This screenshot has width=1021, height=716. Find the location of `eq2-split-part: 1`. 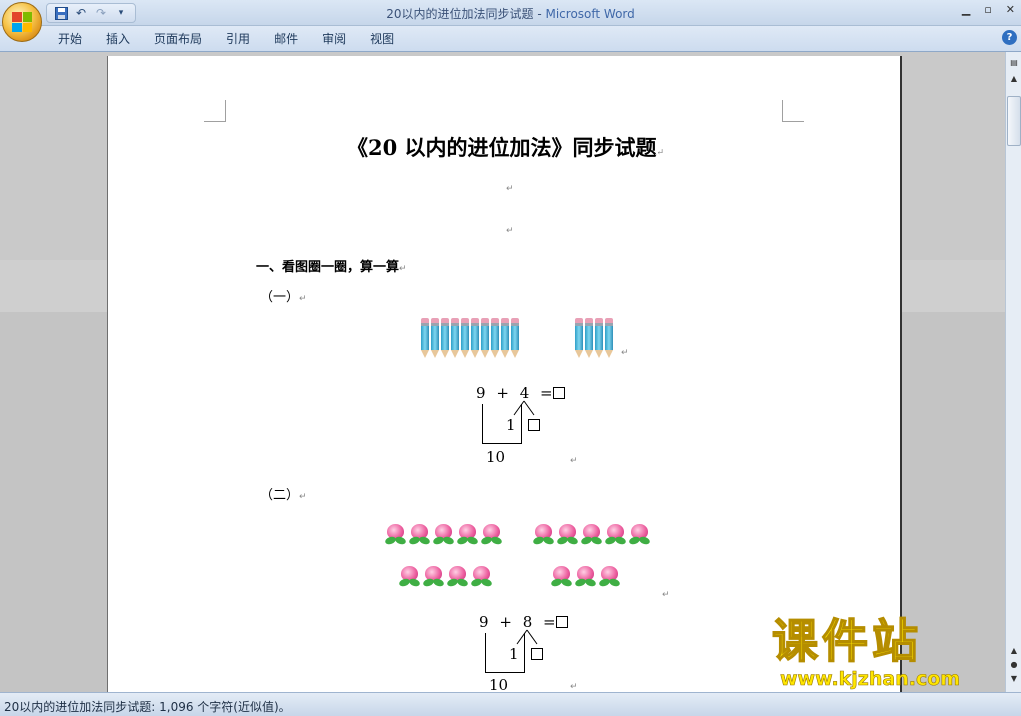

eq2-split-part: 1 is located at coordinates (514, 654).